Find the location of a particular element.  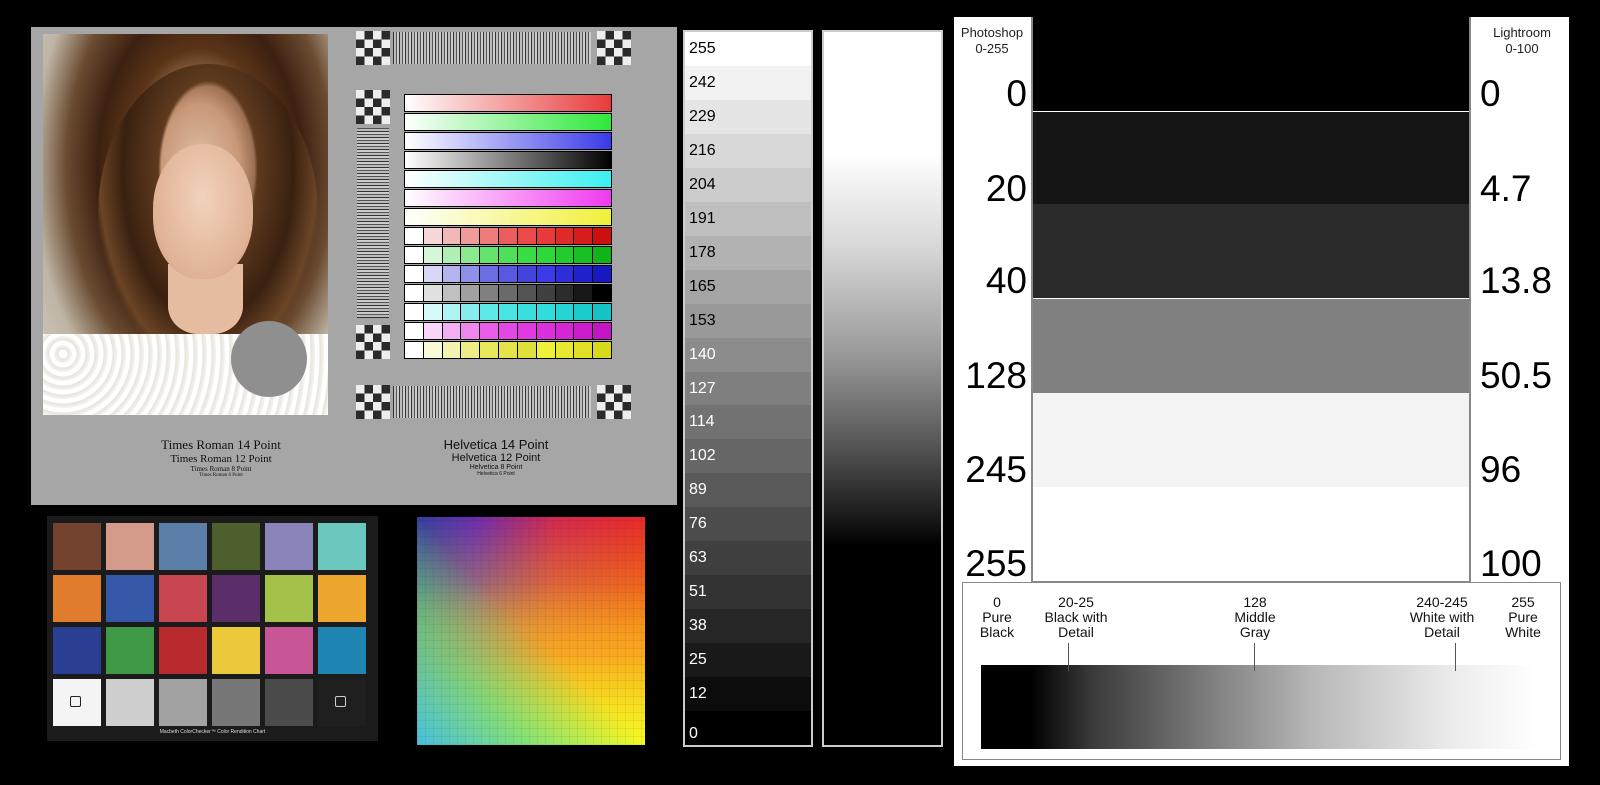

font-sample: Helvetica 12 Point is located at coordinates (496, 458).